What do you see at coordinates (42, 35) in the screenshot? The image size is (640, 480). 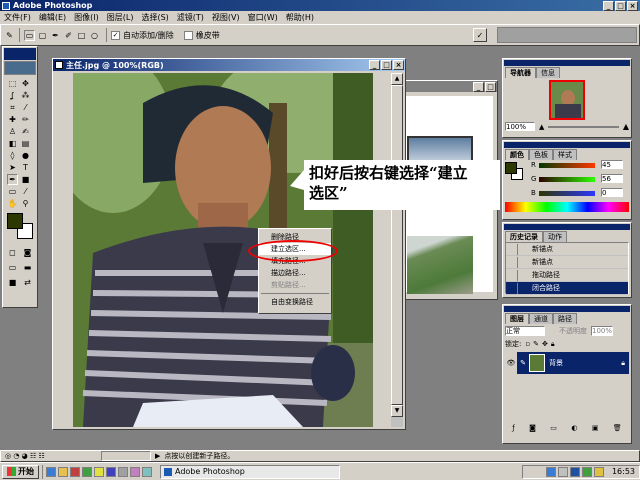 I see `shape-mode-icon: ▢` at bounding box center [42, 35].